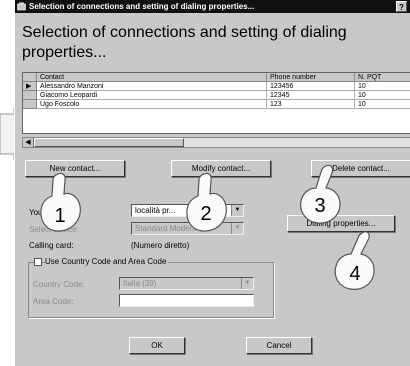 This screenshot has height=366, width=410. I want to click on row-selector: ▶, so click(30, 86).